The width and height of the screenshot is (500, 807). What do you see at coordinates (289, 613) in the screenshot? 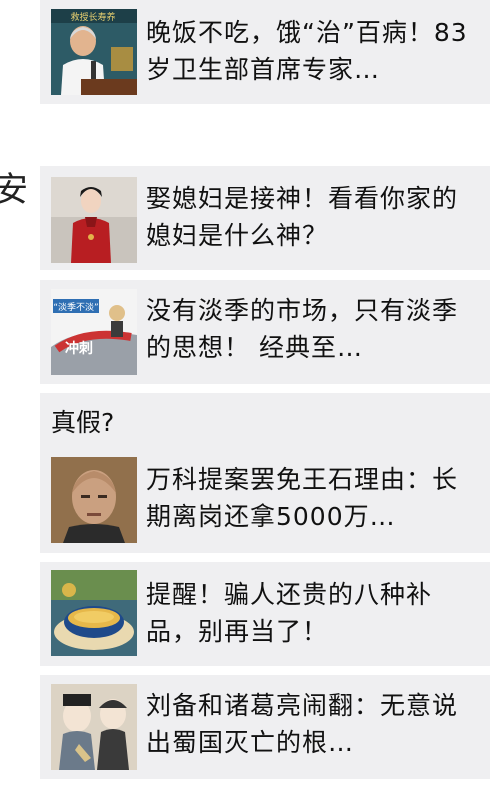
I see `article-title: 提醒！骗人还贵的八种补品，别再当了！` at bounding box center [289, 613].